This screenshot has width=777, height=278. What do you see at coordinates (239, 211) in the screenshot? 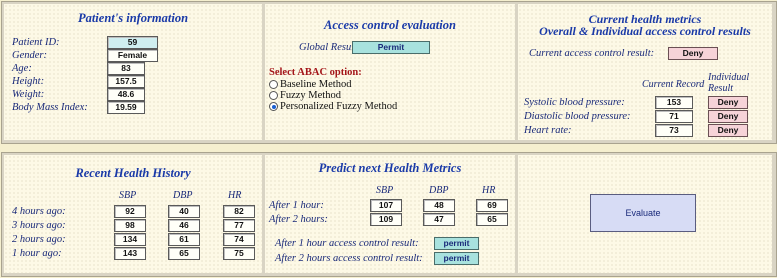
I see `history-4h-hr: 82` at bounding box center [239, 211].